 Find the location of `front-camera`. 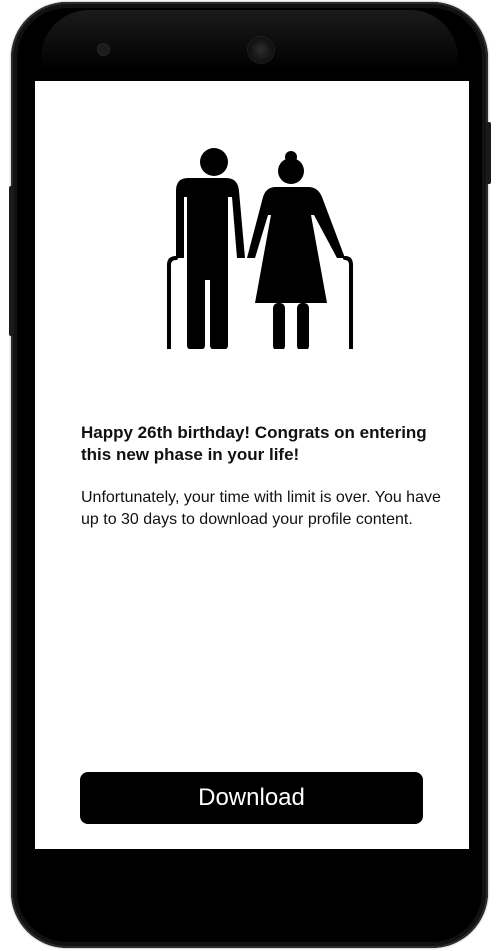

front-camera is located at coordinates (103, 49).